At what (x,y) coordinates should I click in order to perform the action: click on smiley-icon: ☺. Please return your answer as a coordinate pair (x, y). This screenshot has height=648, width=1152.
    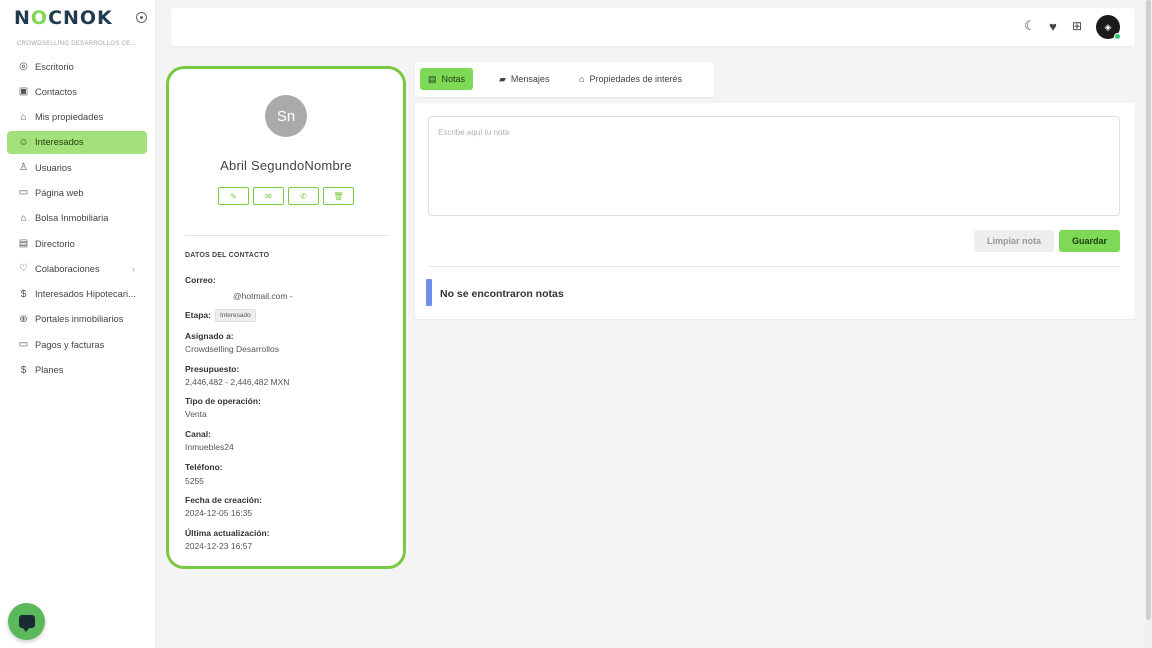
    Looking at the image, I should click on (23, 142).